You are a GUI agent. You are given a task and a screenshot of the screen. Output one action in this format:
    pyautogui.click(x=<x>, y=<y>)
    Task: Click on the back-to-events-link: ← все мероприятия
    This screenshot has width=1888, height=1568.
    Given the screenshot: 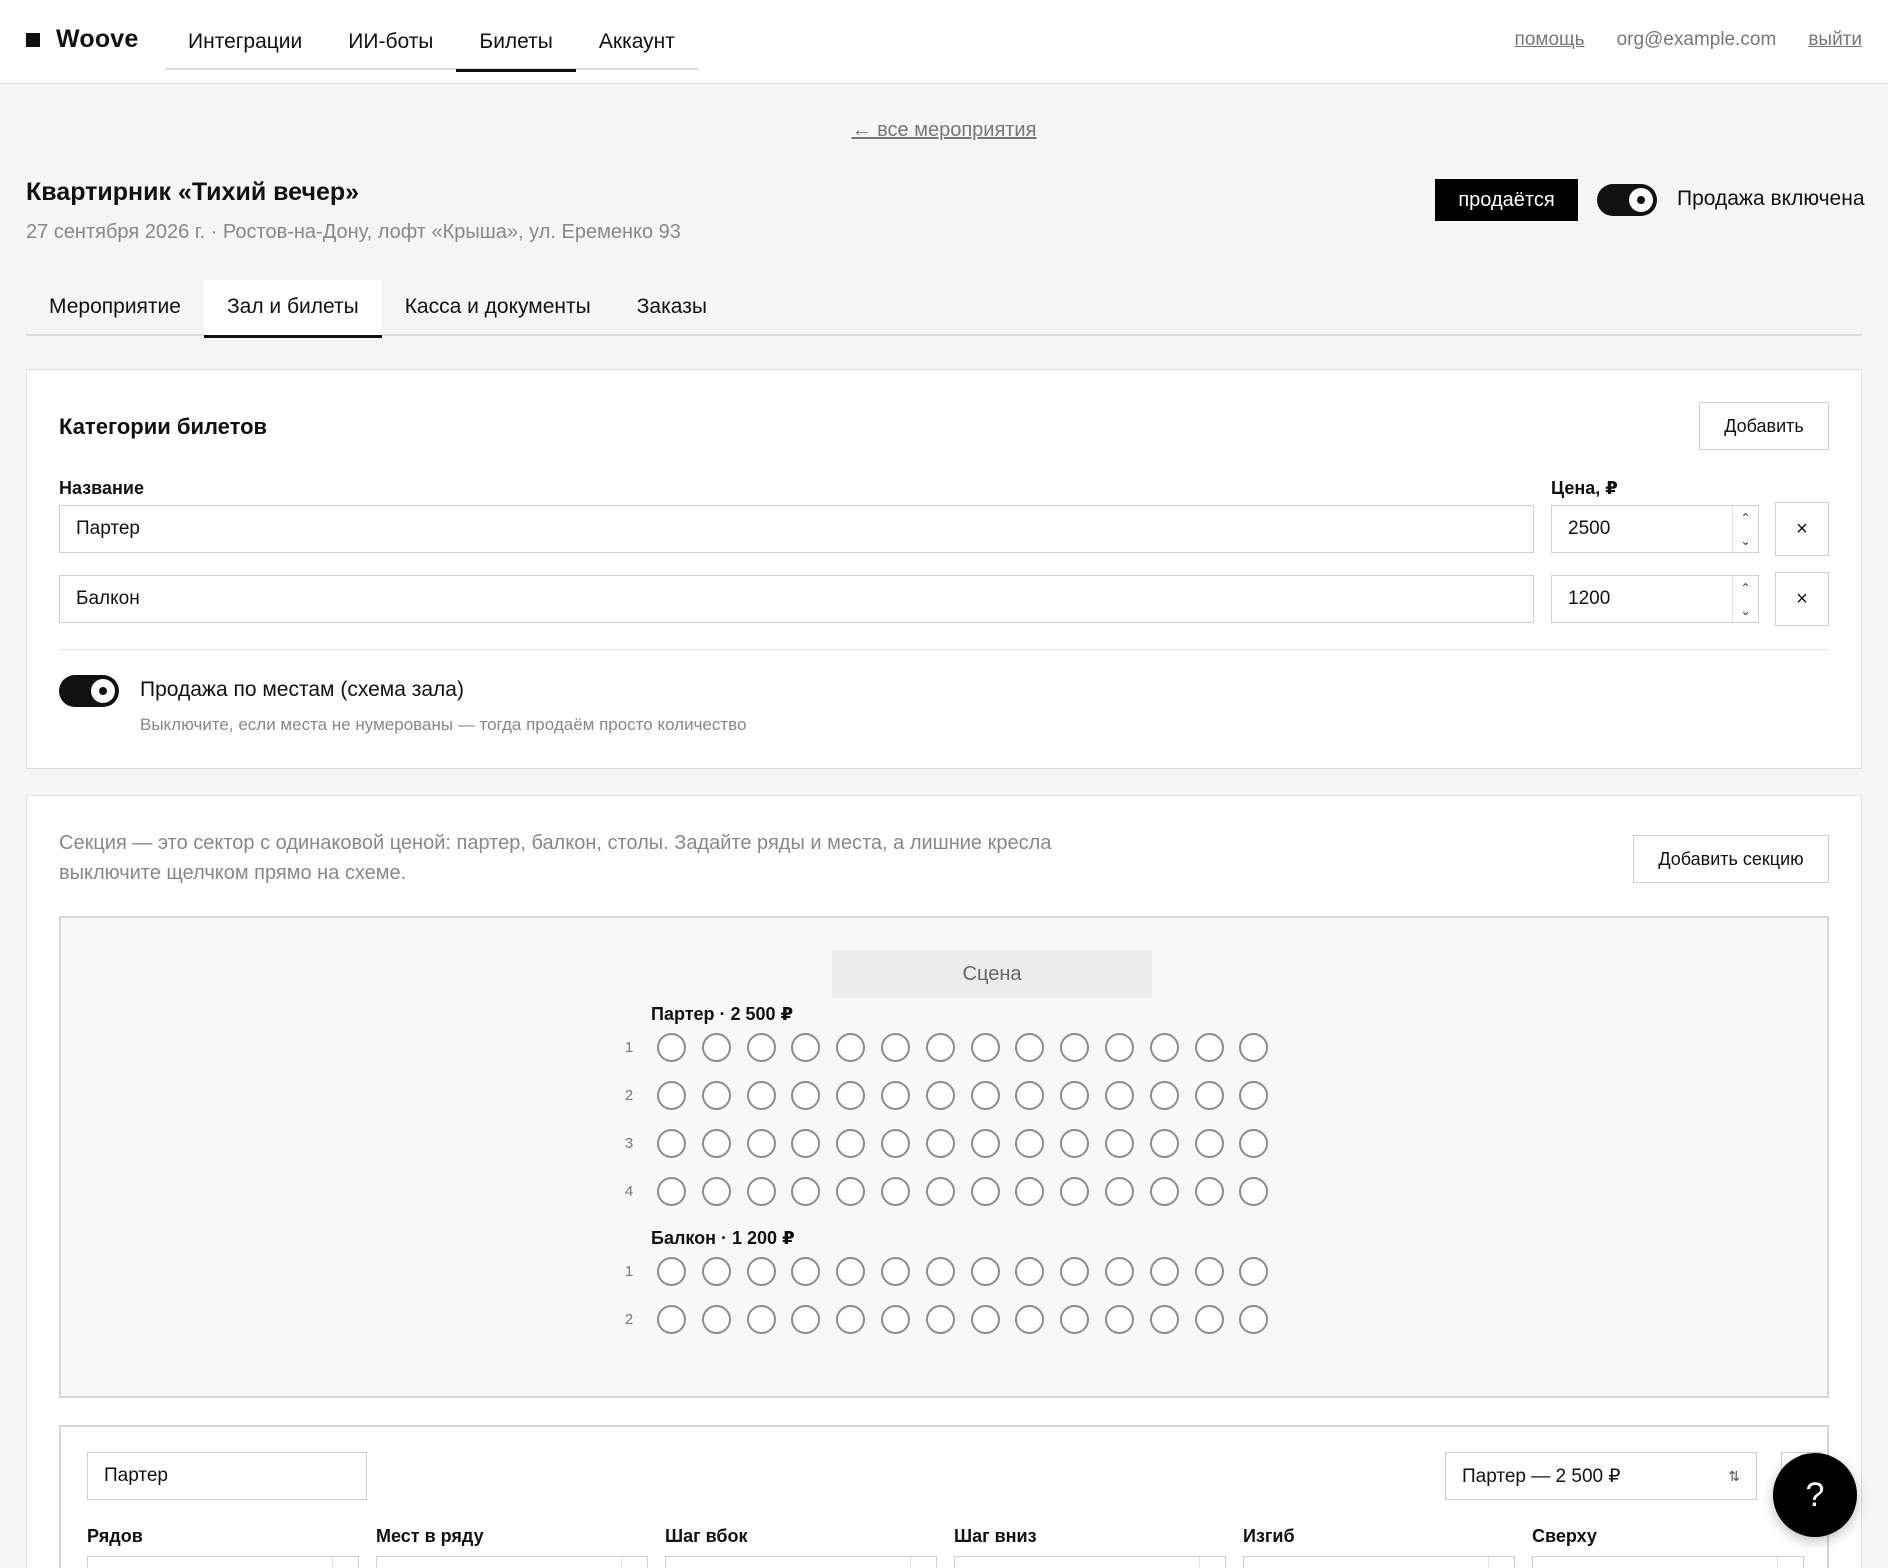 What is the action you would take?
    pyautogui.click(x=944, y=130)
    